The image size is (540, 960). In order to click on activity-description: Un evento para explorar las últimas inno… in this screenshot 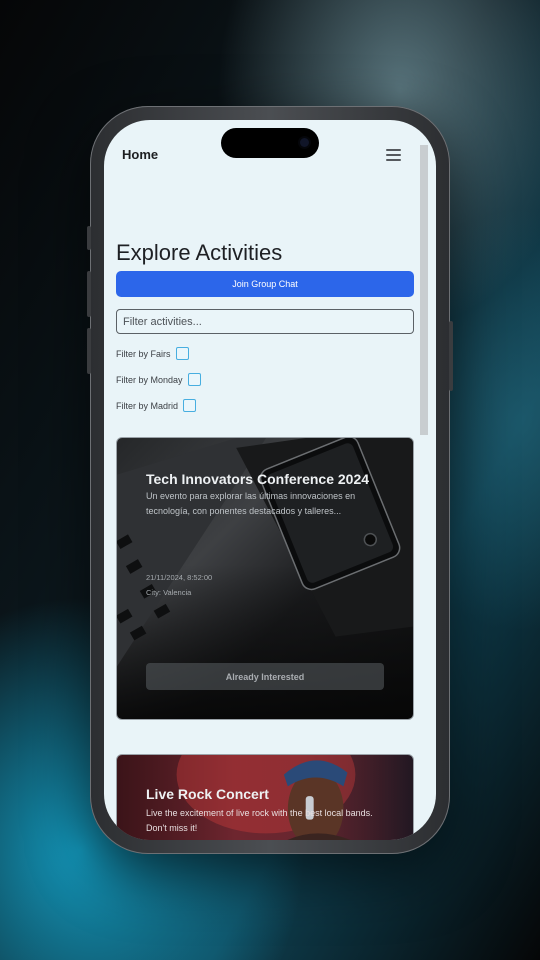, I will do `click(251, 503)`.